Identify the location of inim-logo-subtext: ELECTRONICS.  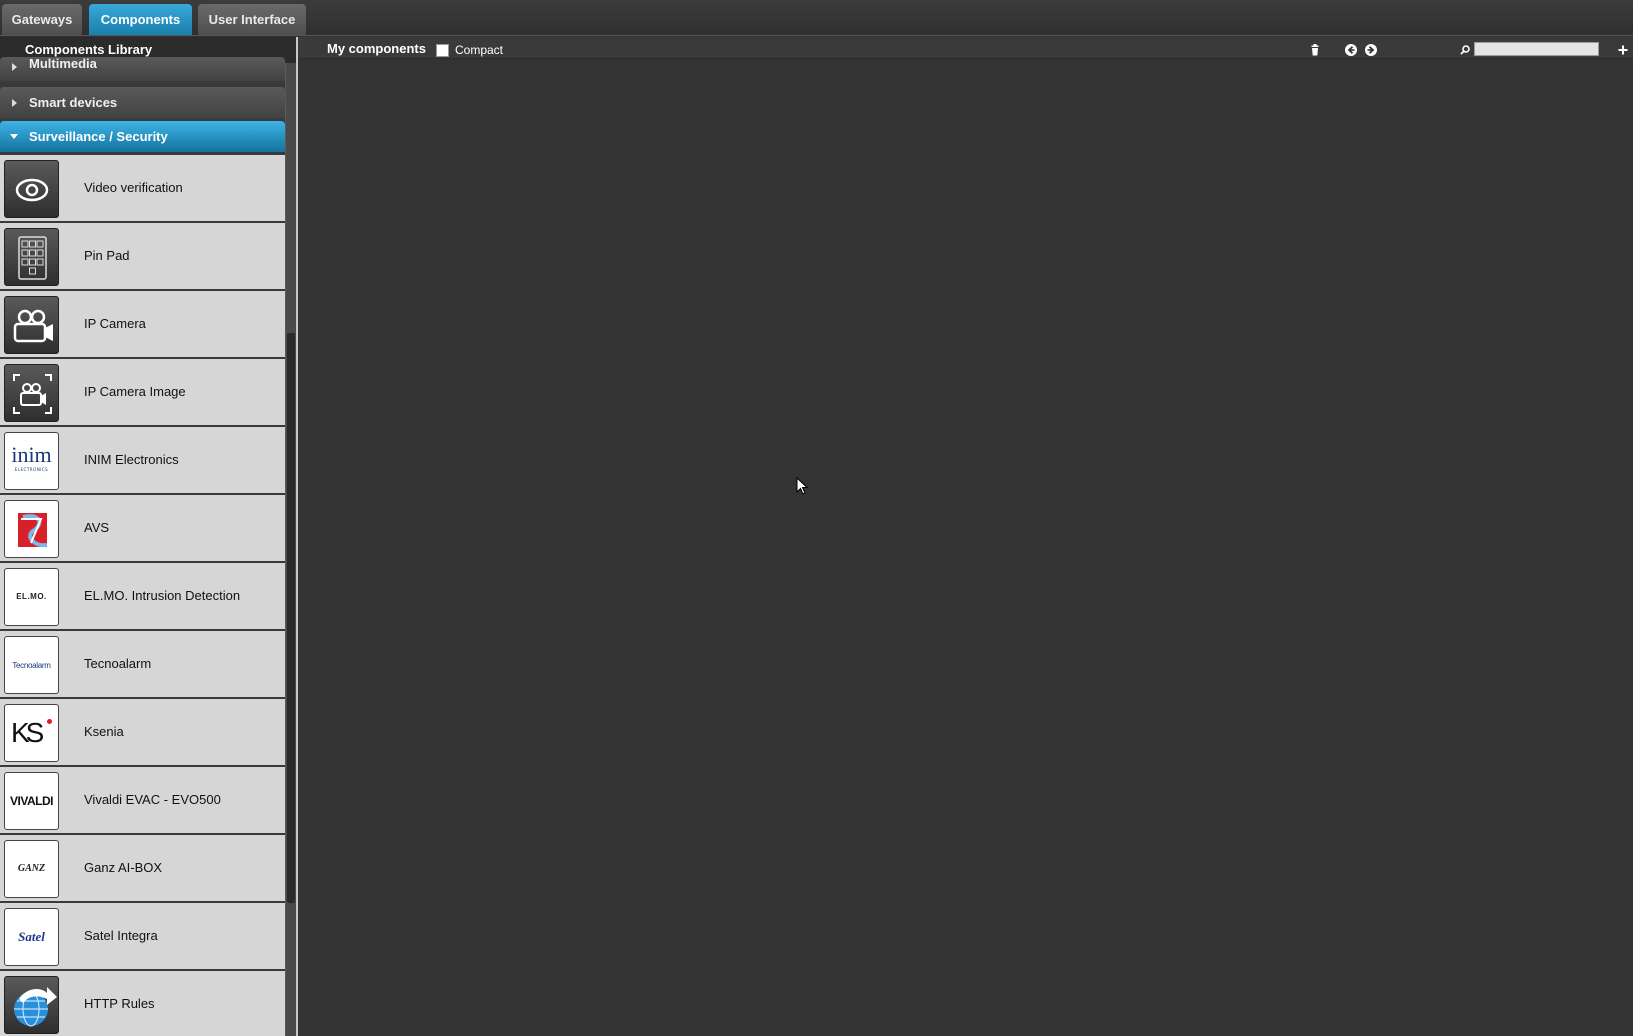
(31, 469).